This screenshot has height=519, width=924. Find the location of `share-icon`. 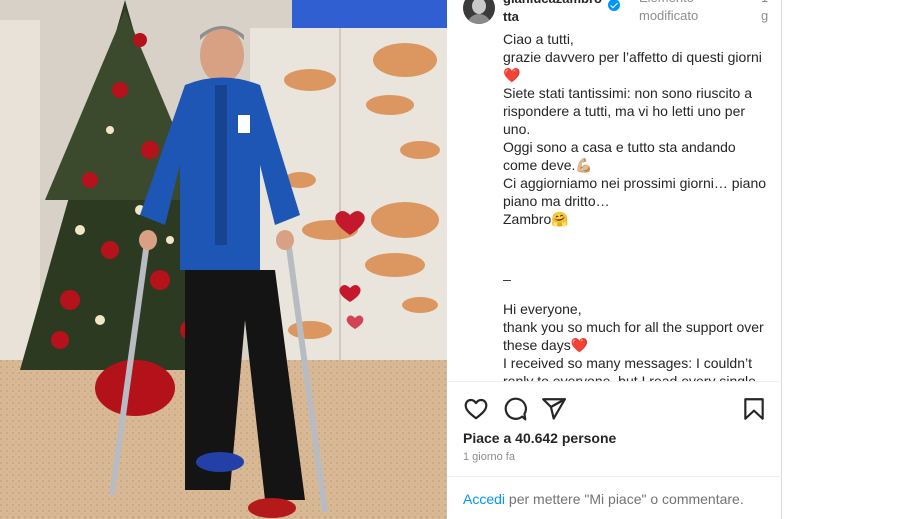

share-icon is located at coordinates (554, 409).